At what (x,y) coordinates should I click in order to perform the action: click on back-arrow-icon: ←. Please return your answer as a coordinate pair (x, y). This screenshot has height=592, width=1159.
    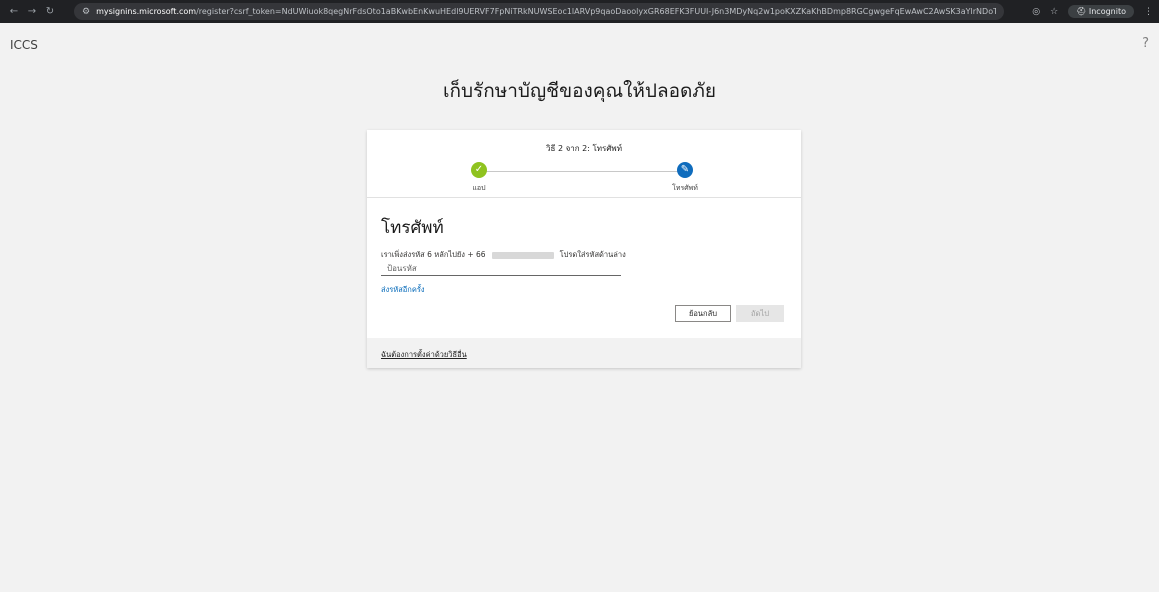
    Looking at the image, I should click on (14, 11).